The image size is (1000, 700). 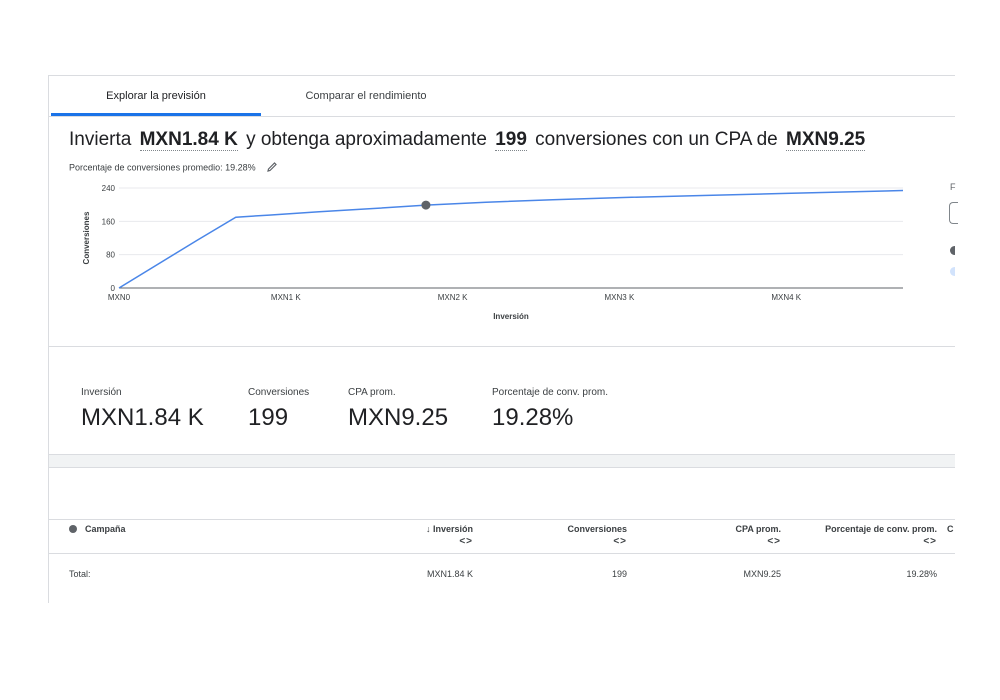 I want to click on metric-conversions: Conversiones 199, so click(x=278, y=409).